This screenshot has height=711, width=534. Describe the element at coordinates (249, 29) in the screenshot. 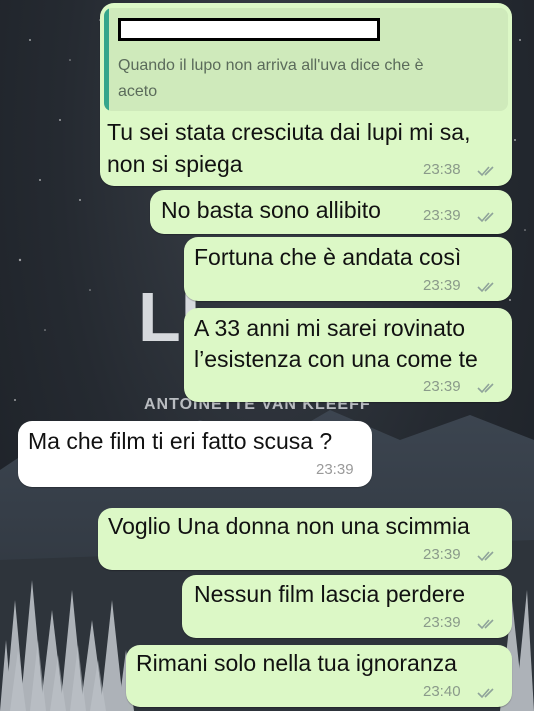

I see `redacted-author` at that location.